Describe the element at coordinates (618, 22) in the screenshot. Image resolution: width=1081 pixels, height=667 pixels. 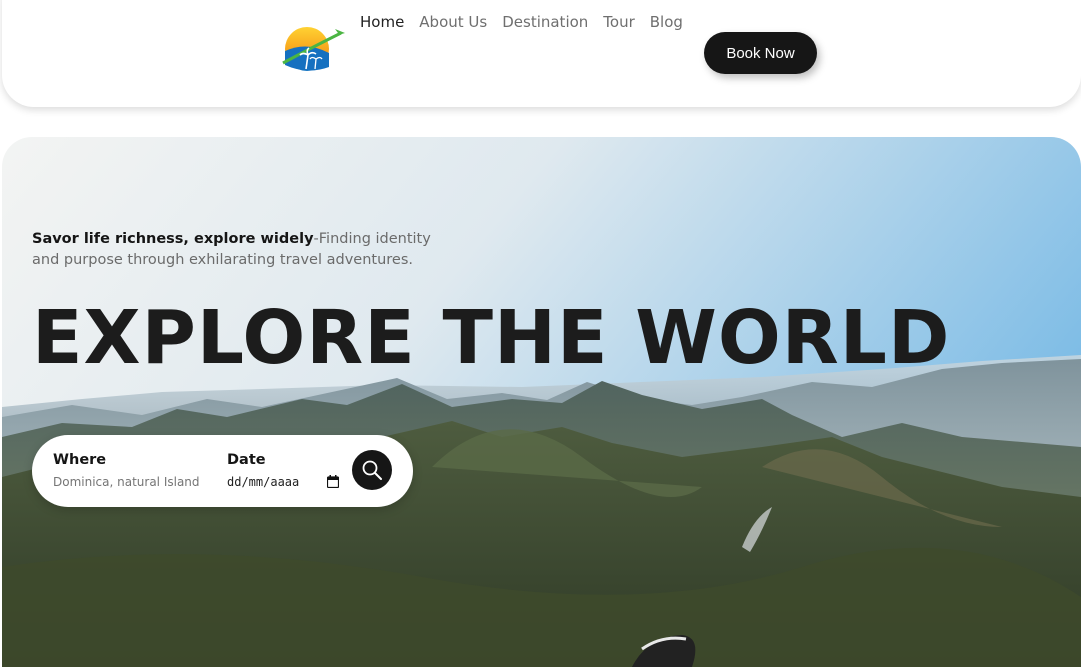
I see `nav-tour: Tour` at that location.